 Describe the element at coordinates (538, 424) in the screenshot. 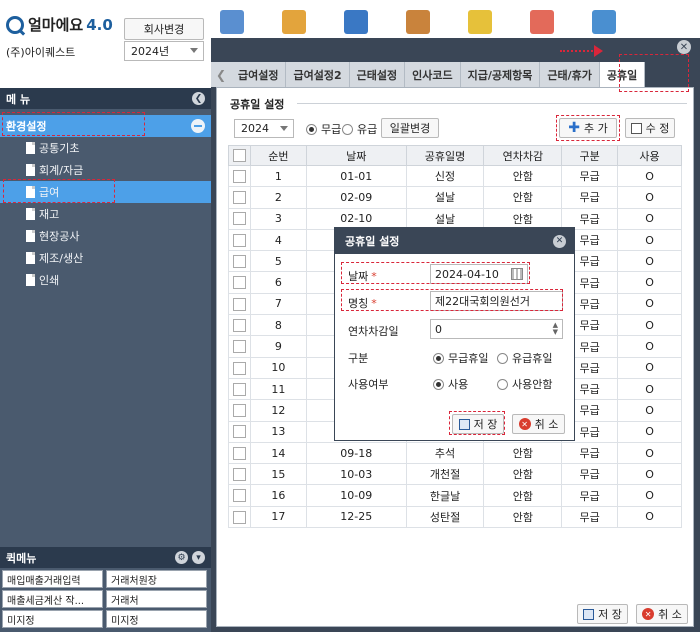

I see `dialog-cancel-button: ✕ 취 소` at that location.